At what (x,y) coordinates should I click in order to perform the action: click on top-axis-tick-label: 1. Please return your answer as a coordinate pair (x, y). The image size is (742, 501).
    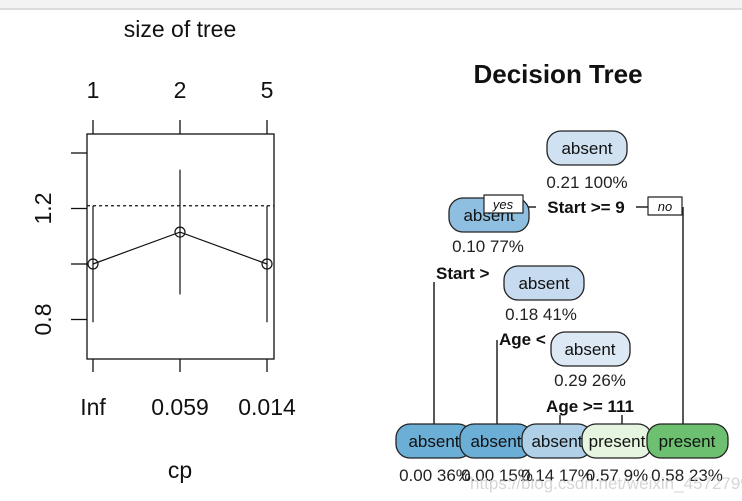
    Looking at the image, I should click on (93, 90).